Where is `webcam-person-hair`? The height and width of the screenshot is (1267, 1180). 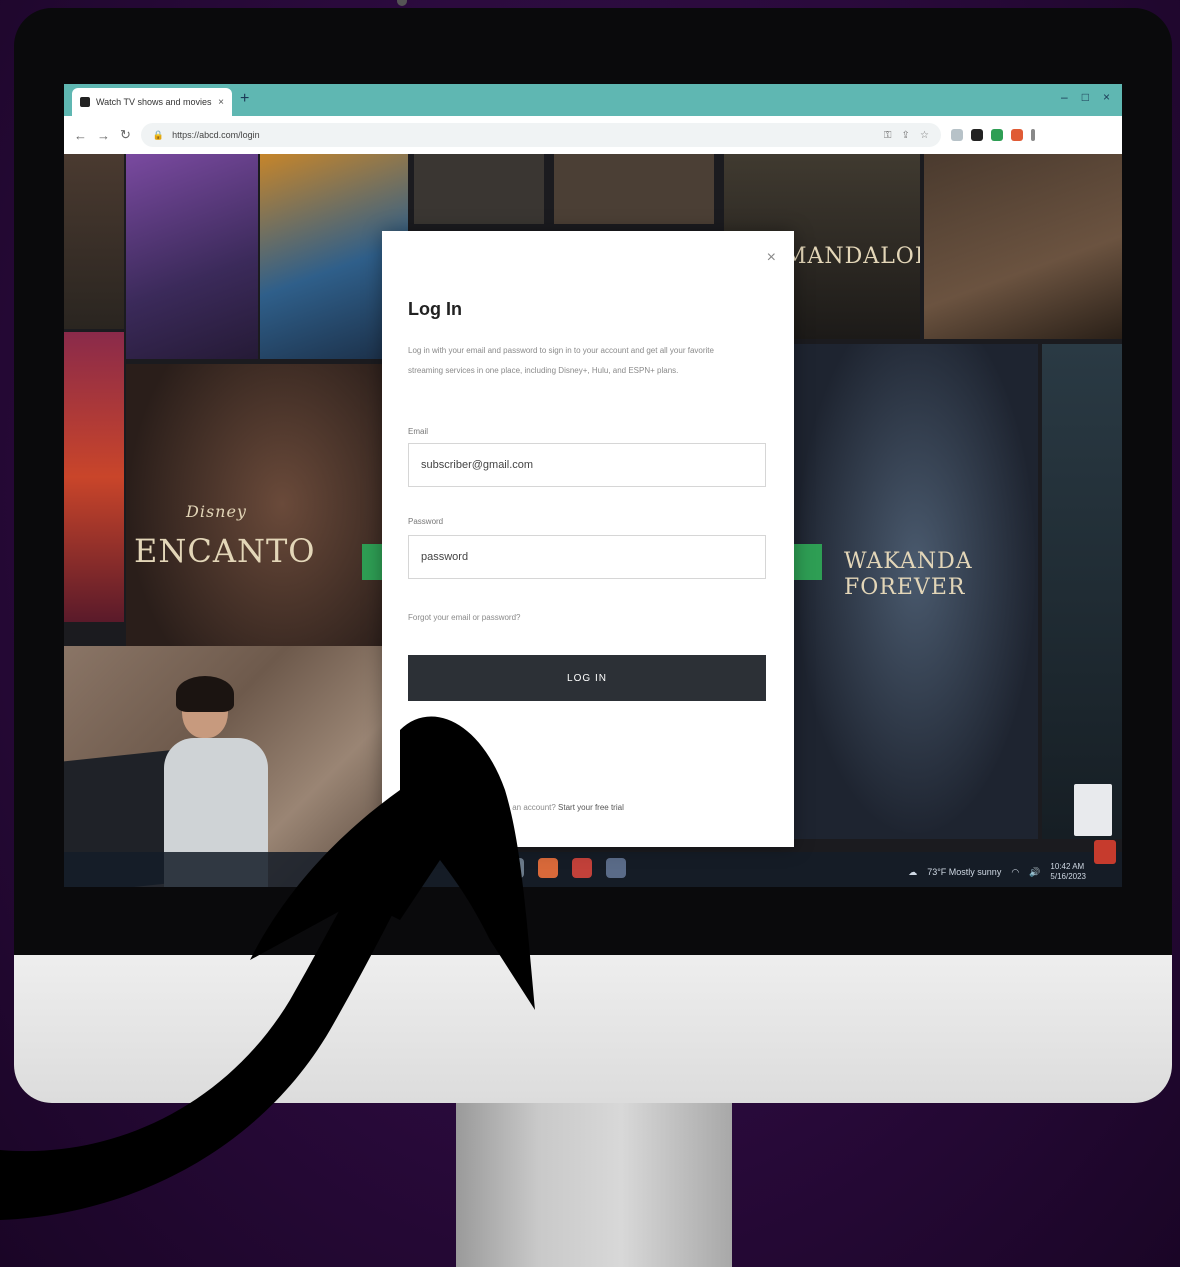 webcam-person-hair is located at coordinates (205, 694).